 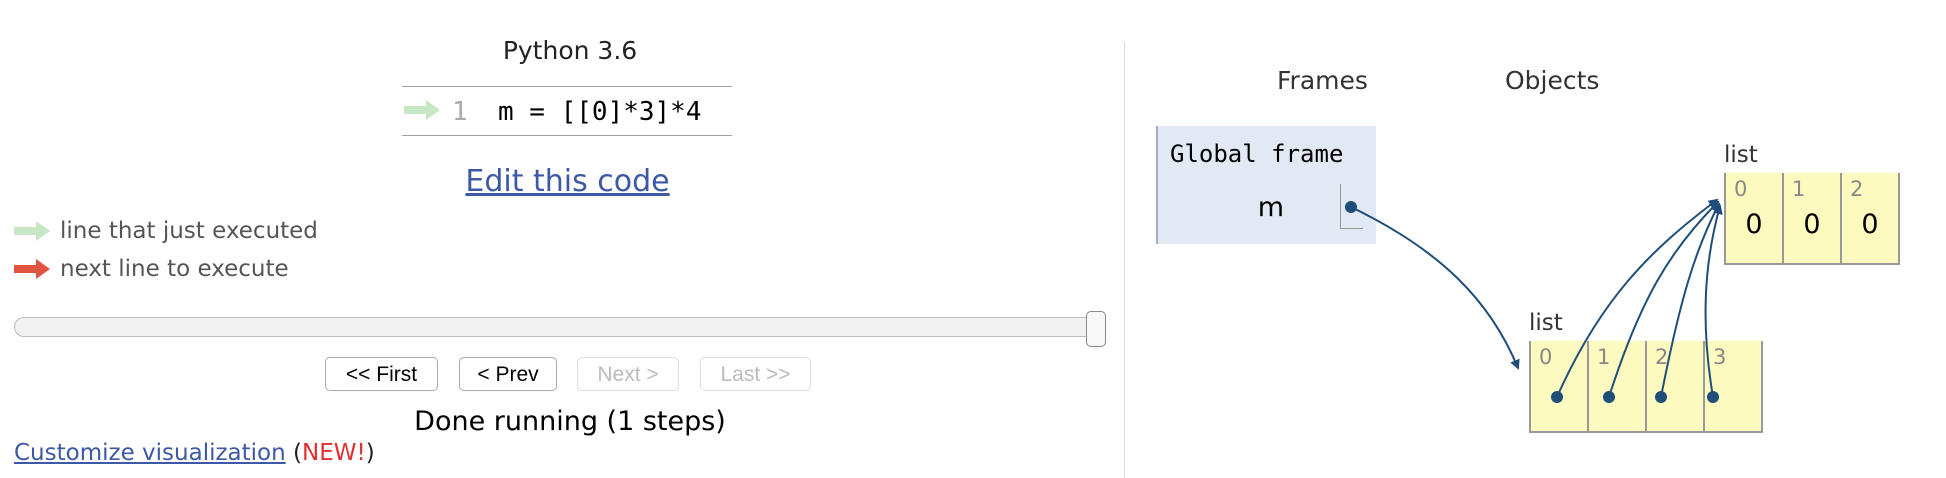 I want to click on outer-list-cell: 1, so click(x=1618, y=386).